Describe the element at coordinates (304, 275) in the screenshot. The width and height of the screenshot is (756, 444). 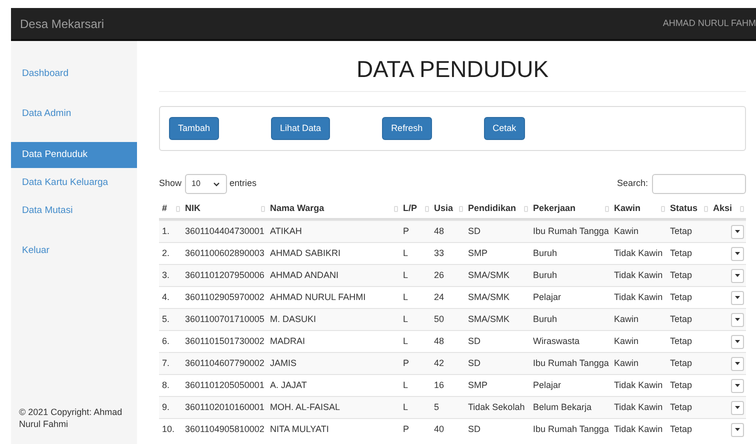
I see `table-cell: AHMAD ANDANI` at that location.